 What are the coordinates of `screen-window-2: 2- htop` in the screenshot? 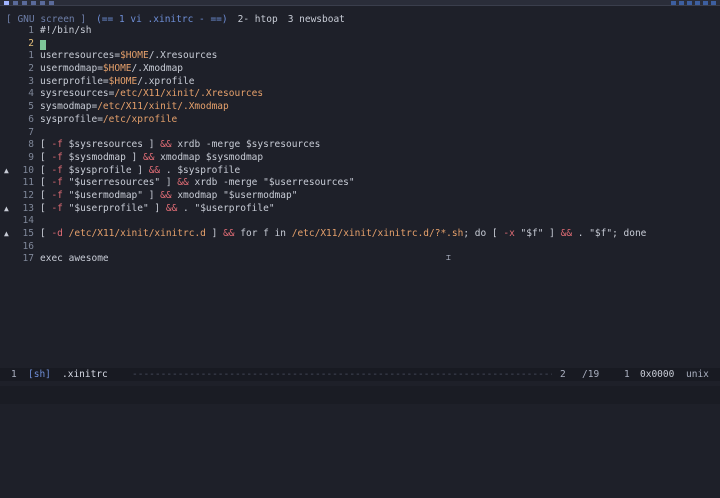 It's located at (258, 19).